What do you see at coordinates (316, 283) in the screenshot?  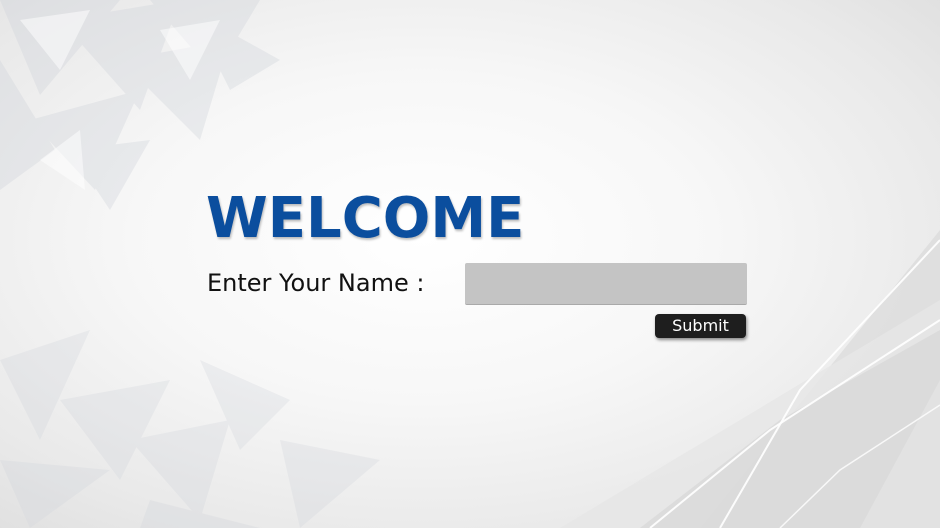 I see `name-label: Enter Your Name :` at bounding box center [316, 283].